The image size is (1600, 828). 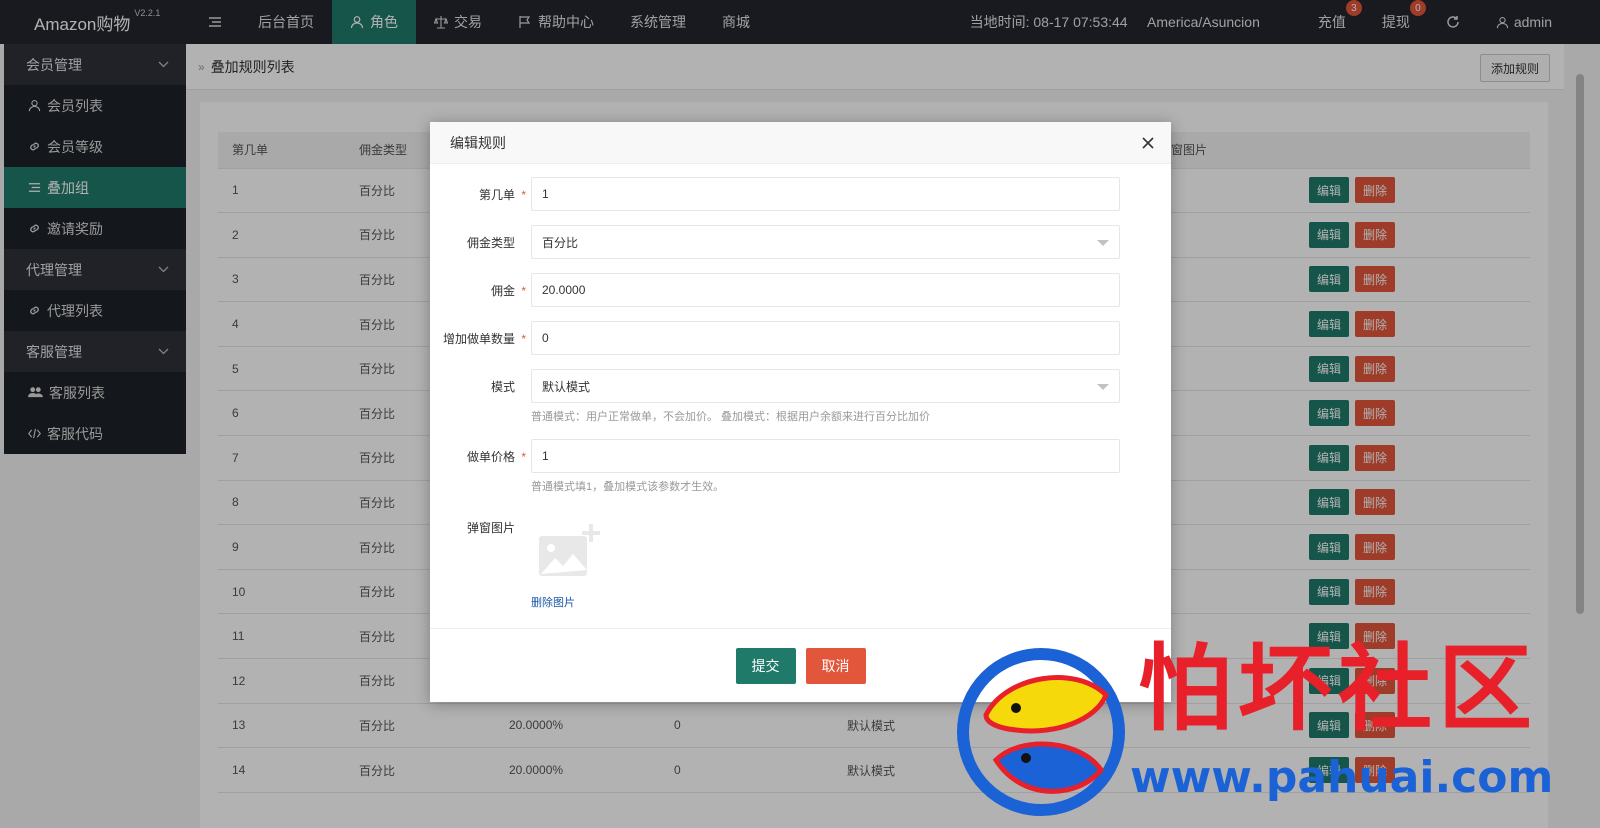 I want to click on mode-select: 默认模式, so click(x=825, y=386).